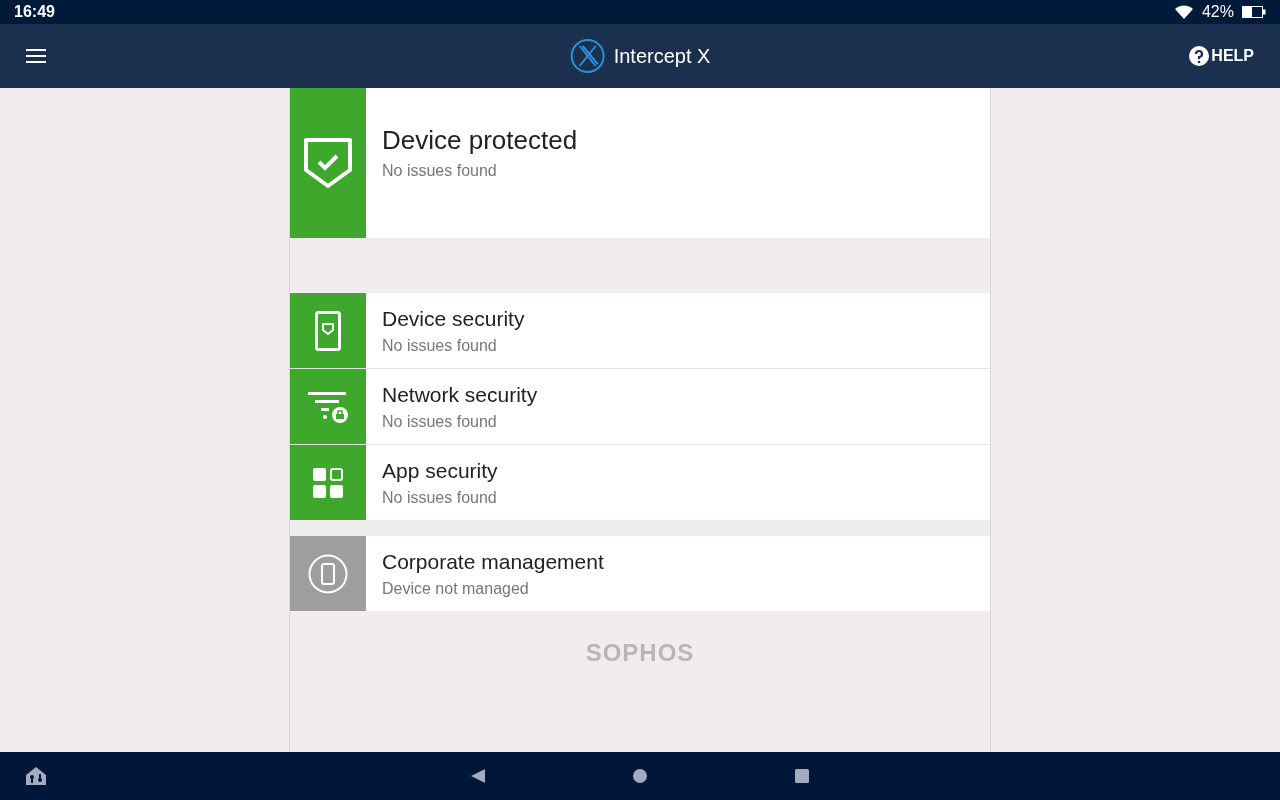  Describe the element at coordinates (460, 394) in the screenshot. I see `item-title: Network security` at that location.